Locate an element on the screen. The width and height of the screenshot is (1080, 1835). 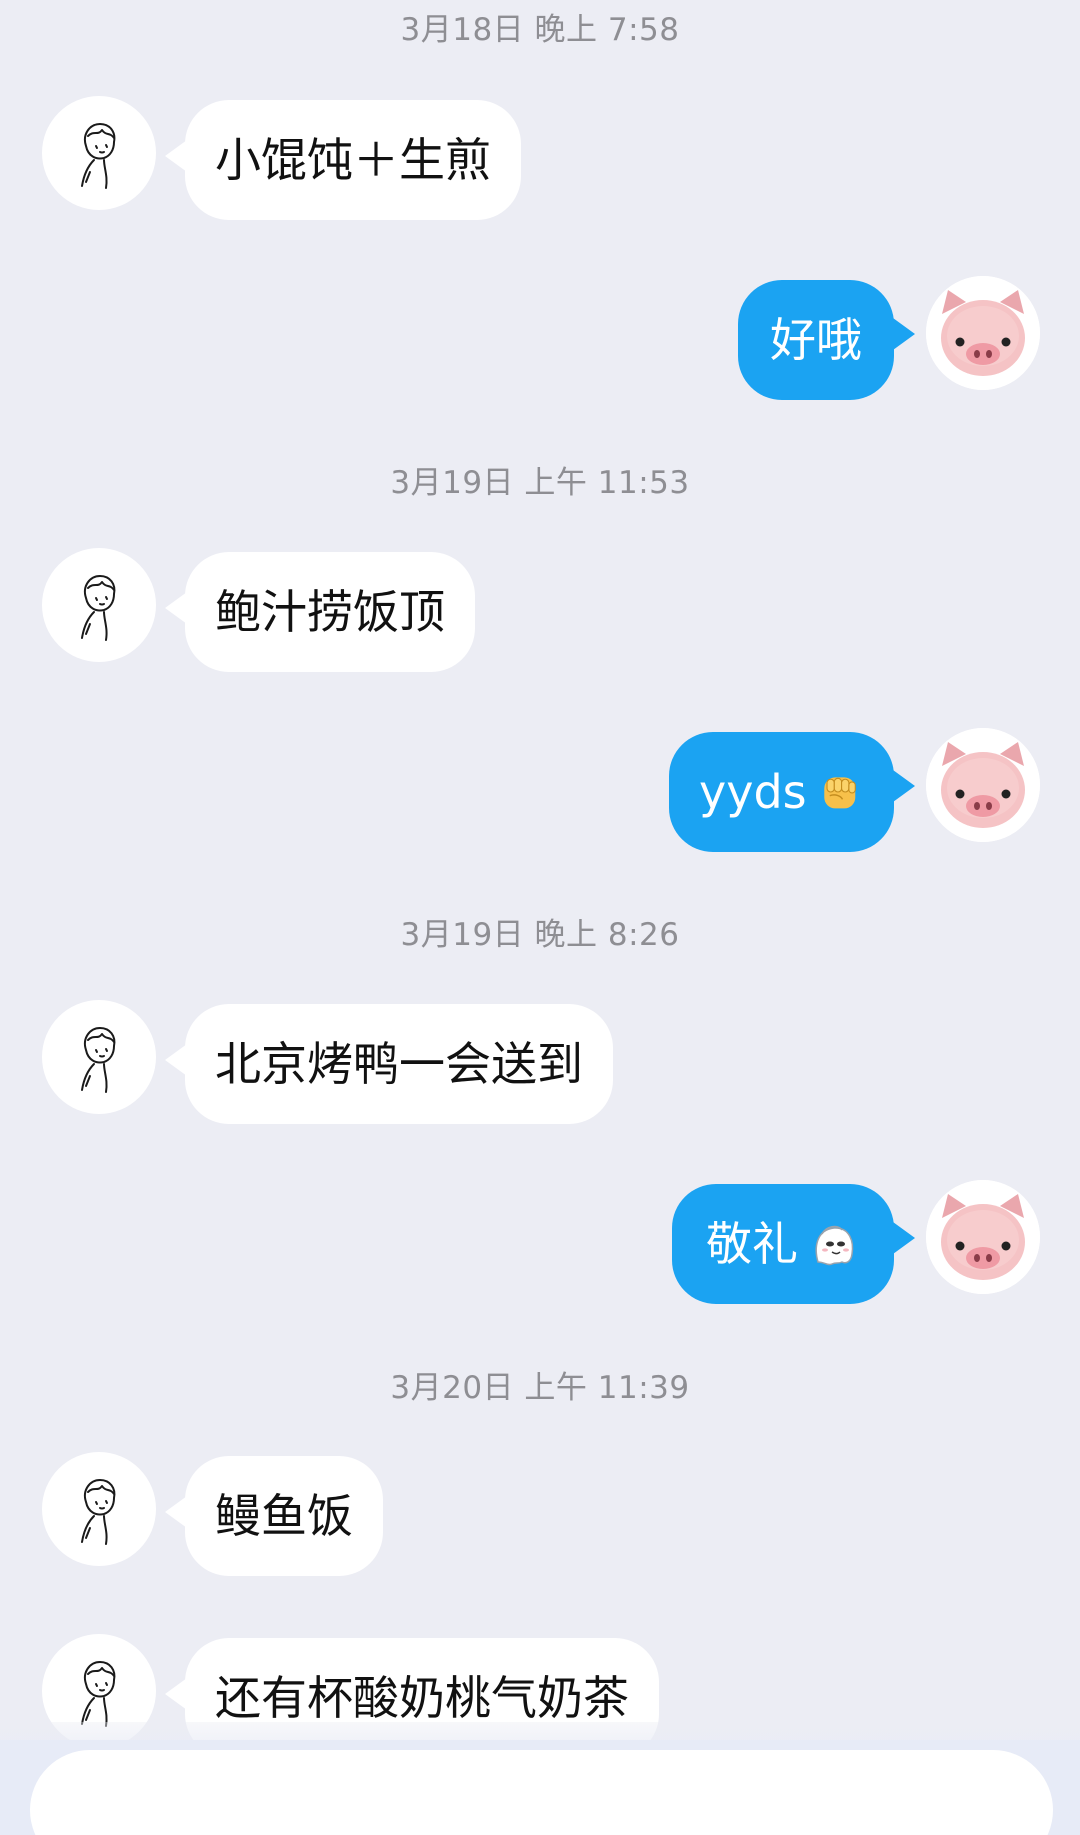
message-bubble-outgoing: 敬礼 is located at coordinates (783, 1244).